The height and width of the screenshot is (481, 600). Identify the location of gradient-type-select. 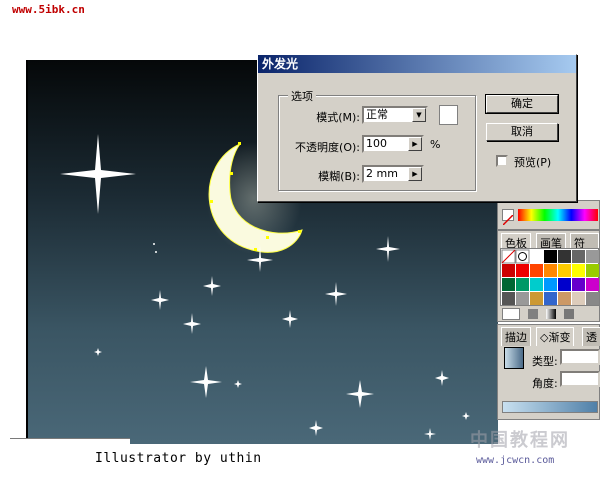
(580, 357).